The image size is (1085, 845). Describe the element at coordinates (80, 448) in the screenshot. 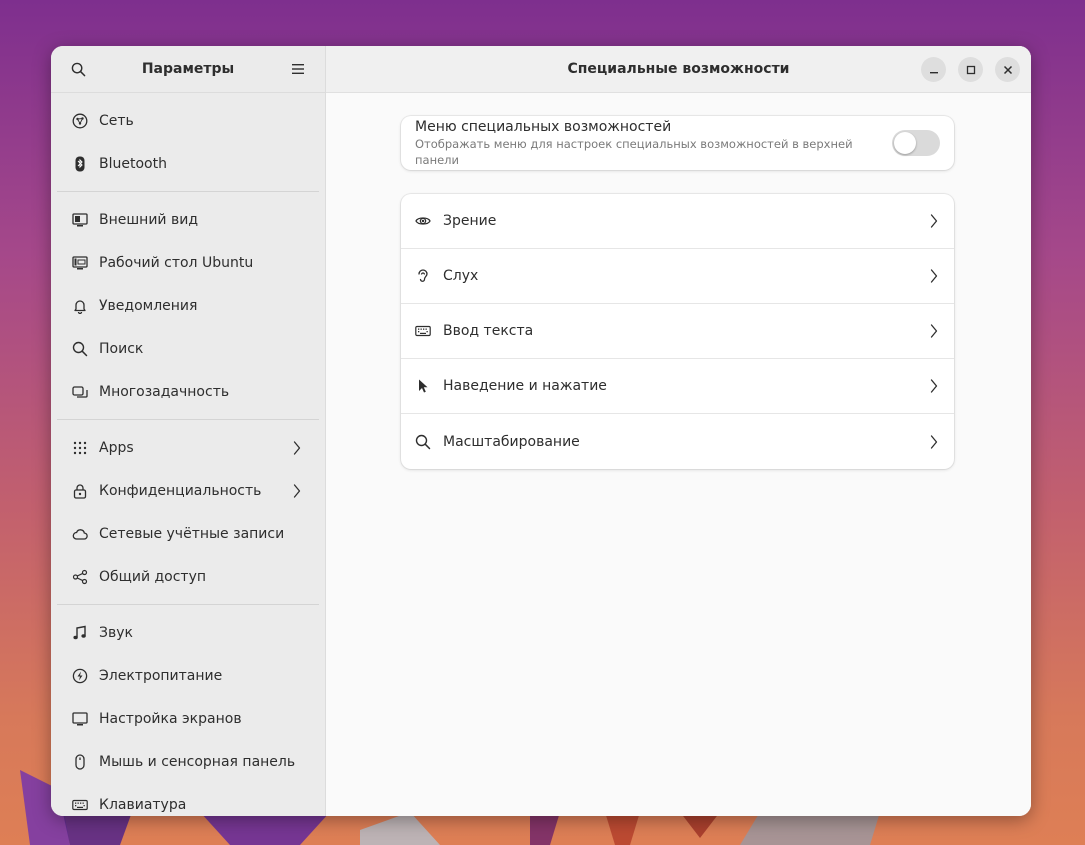

I see `apps-grid-icon` at that location.